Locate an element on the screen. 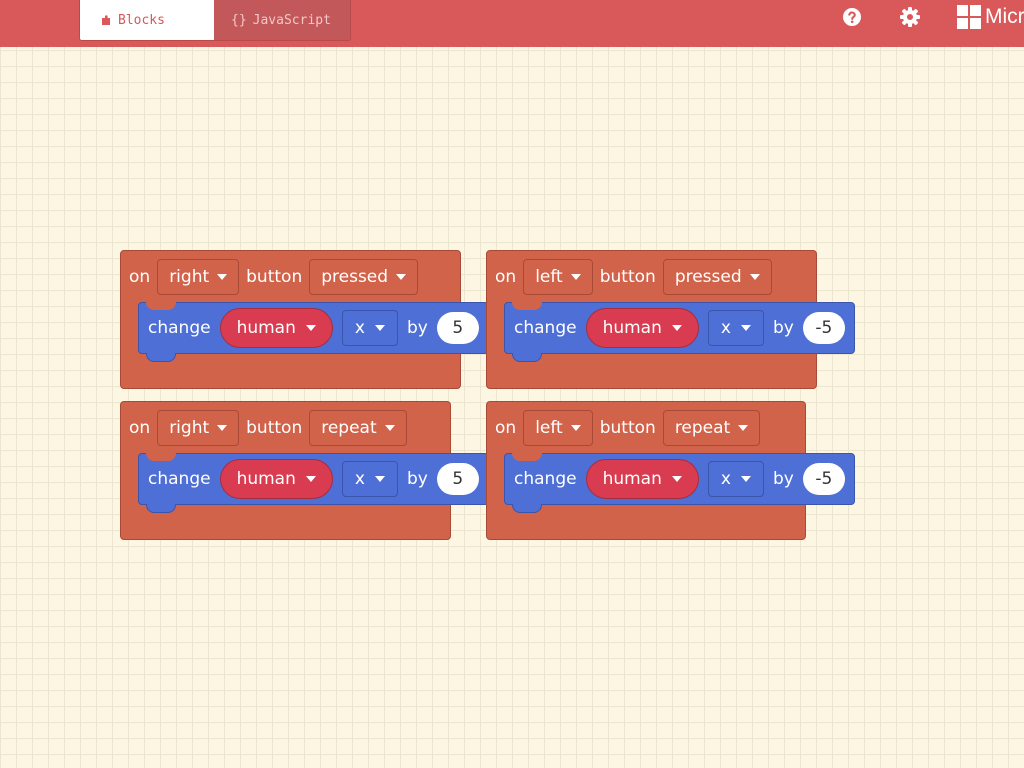  editor-tabs: Blocks {} JavaScript is located at coordinates (215, 20).